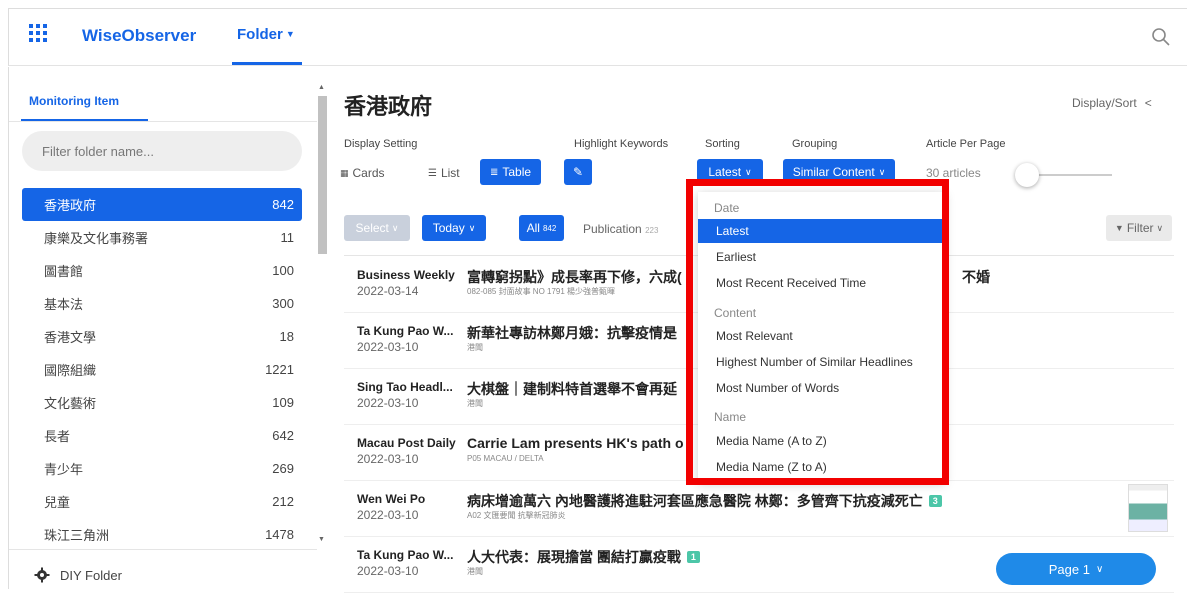  I want to click on article-source: Wen Wei Po, so click(391, 499).